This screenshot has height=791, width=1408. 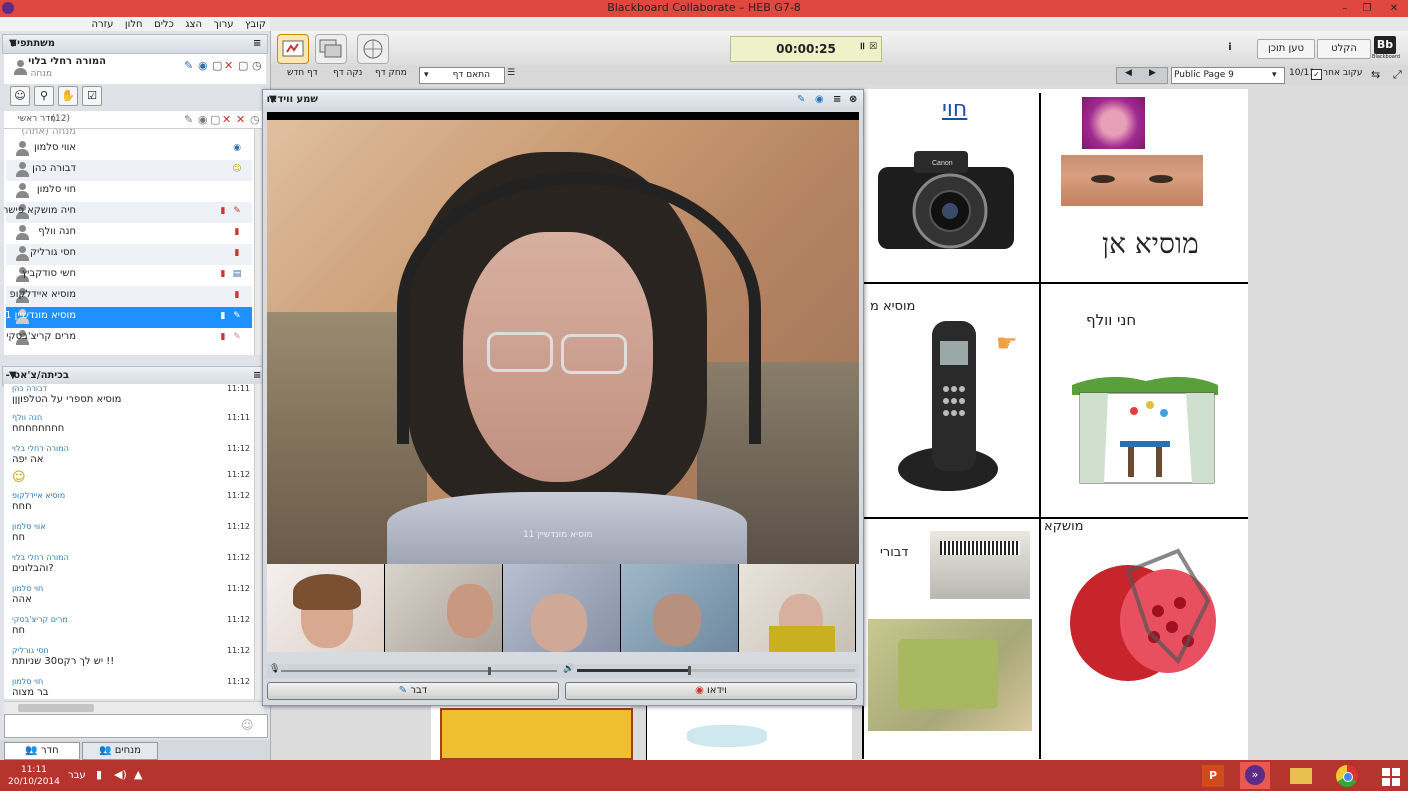 I want to click on app-share-mode-icon, so click(x=331, y=49).